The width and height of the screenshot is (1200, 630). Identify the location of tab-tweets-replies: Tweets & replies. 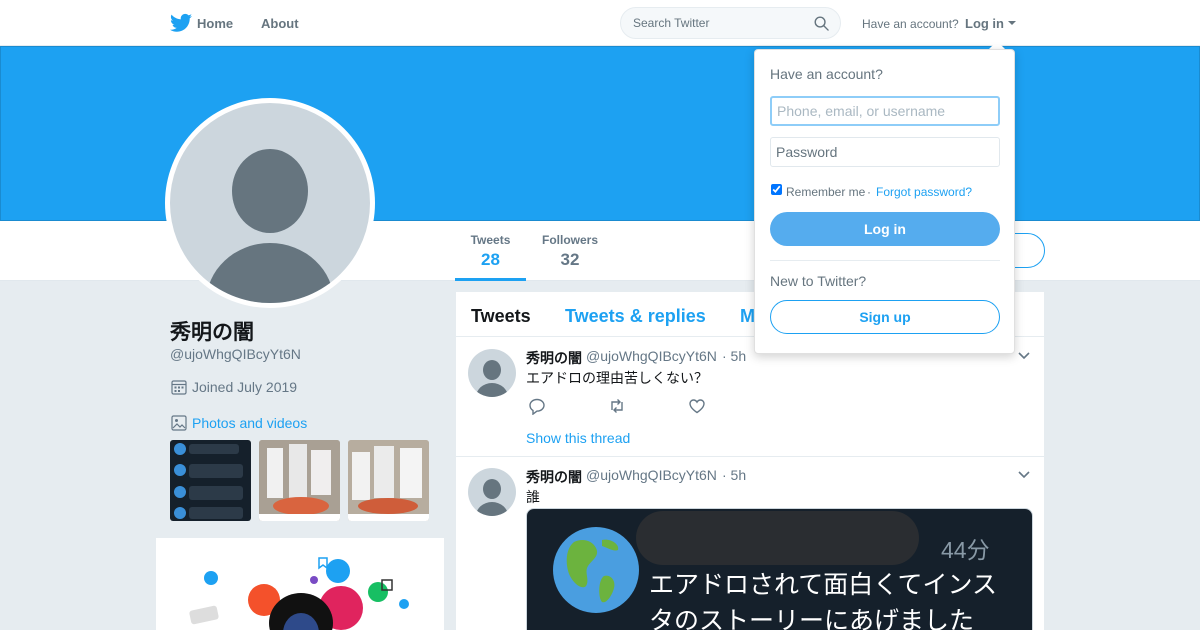
(635, 316).